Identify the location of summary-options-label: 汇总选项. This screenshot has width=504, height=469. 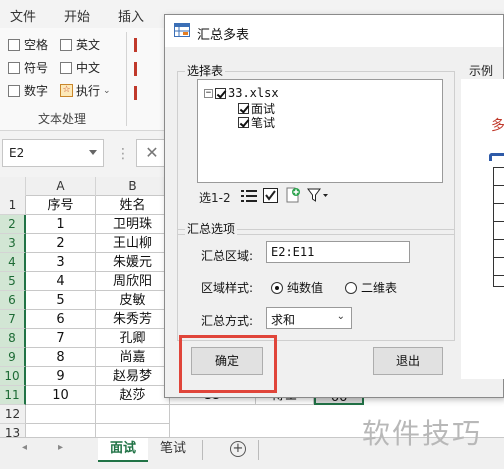
(211, 228).